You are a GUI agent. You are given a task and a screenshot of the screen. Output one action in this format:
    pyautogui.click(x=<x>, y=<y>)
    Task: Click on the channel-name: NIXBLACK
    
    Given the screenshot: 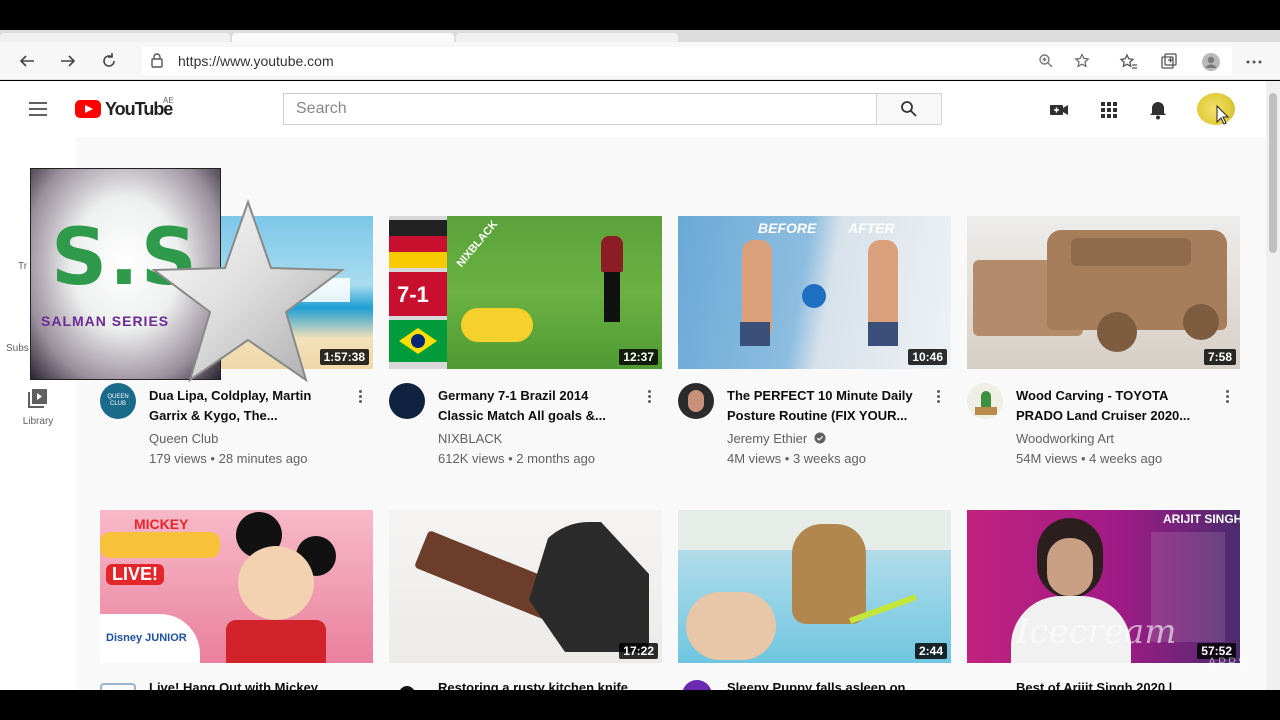 What is the action you would take?
    pyautogui.click(x=470, y=438)
    